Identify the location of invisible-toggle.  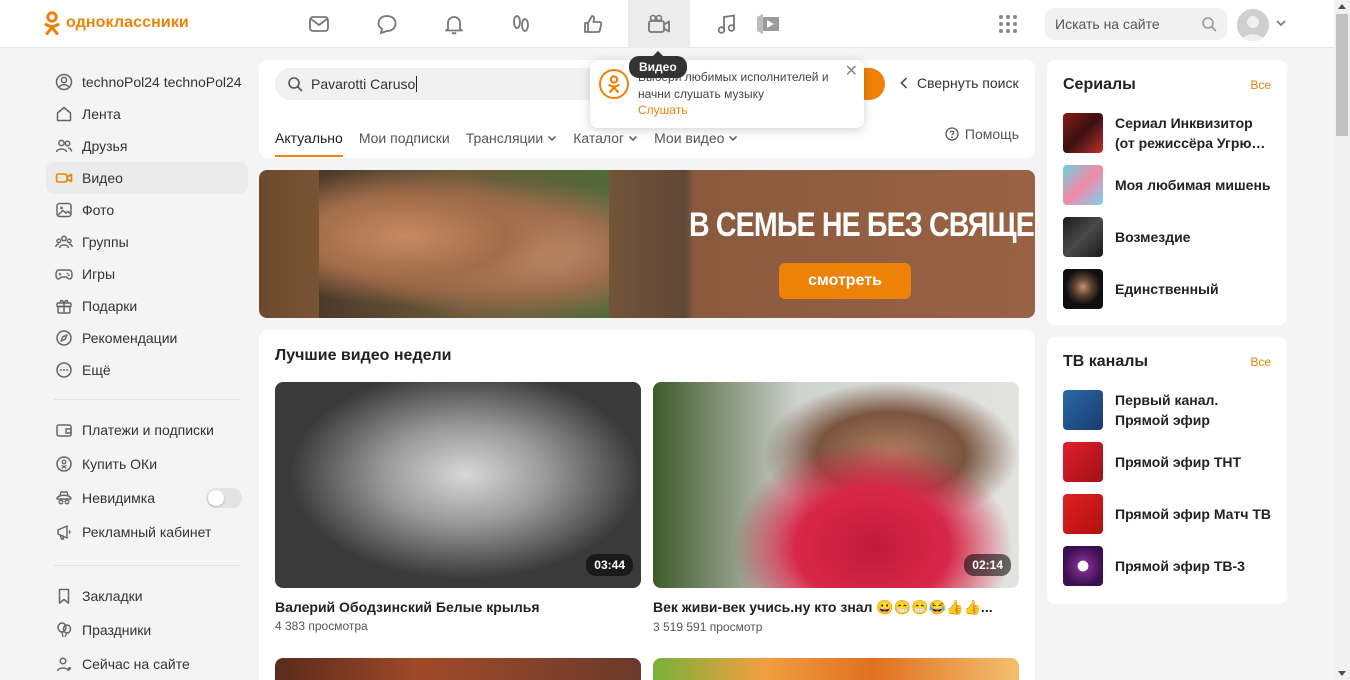
(224, 498).